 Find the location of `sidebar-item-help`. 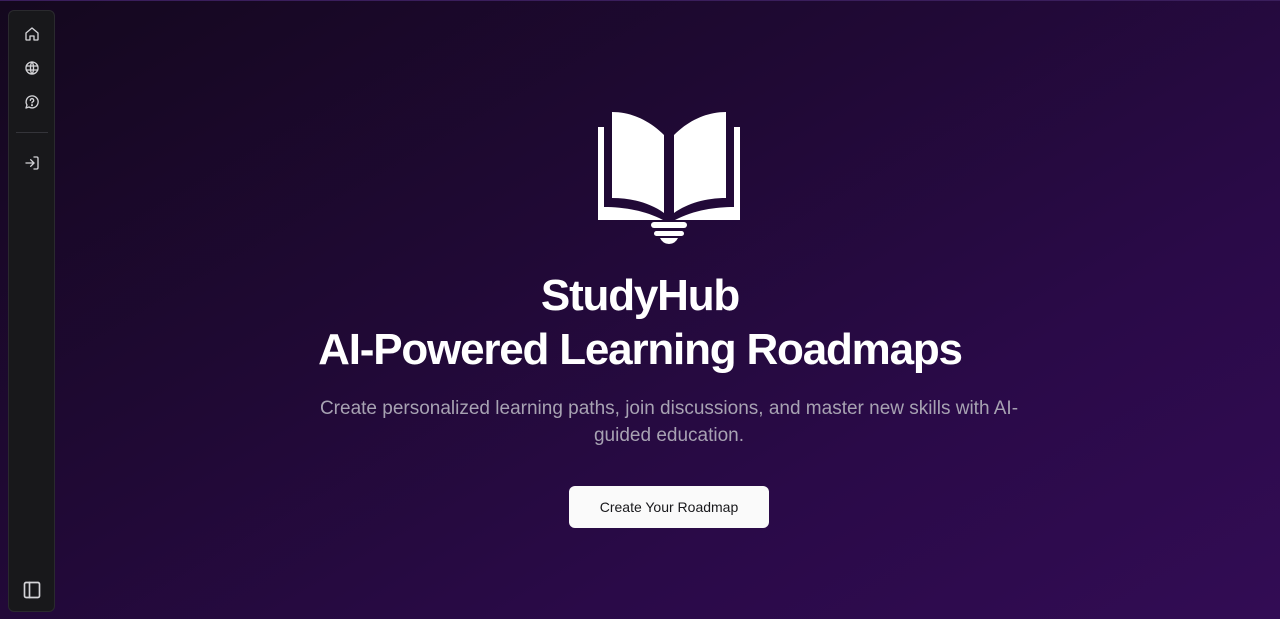

sidebar-item-help is located at coordinates (32, 102).